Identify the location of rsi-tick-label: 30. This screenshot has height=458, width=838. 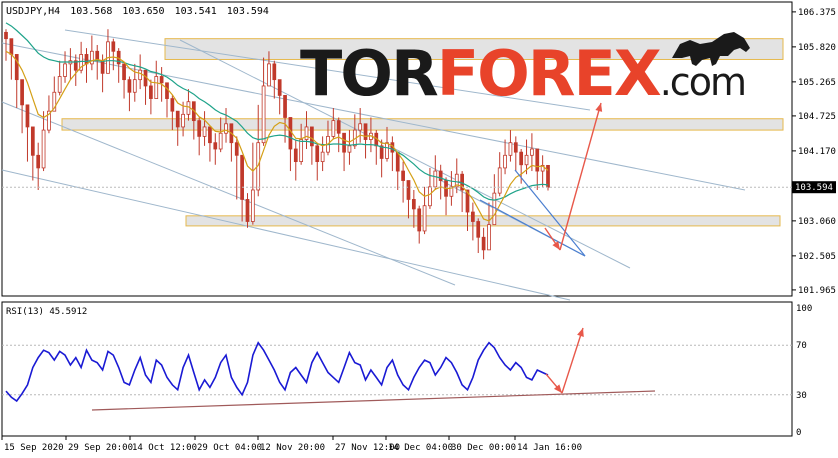
(801, 396).